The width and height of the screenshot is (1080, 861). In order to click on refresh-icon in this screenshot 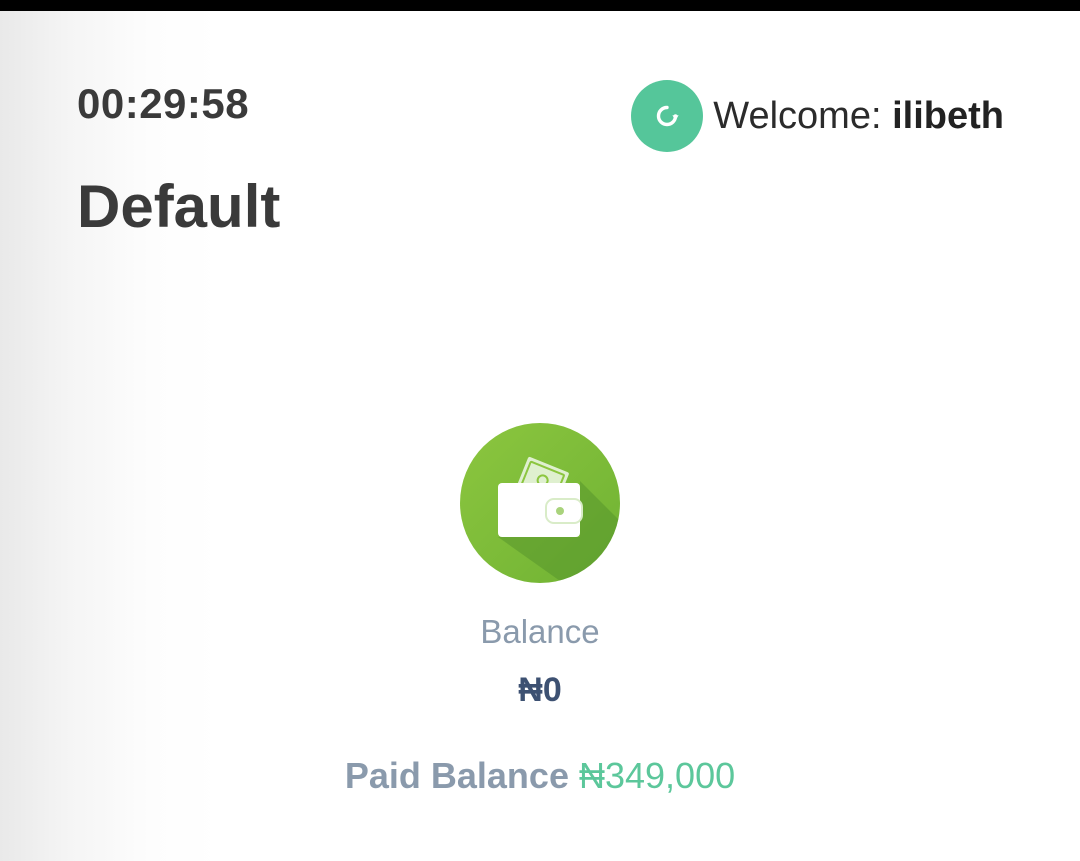, I will do `click(668, 116)`.